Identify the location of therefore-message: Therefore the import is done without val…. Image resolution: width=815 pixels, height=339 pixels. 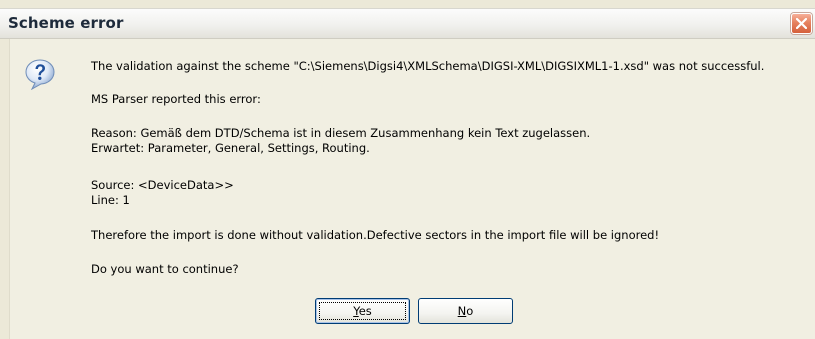
(375, 235).